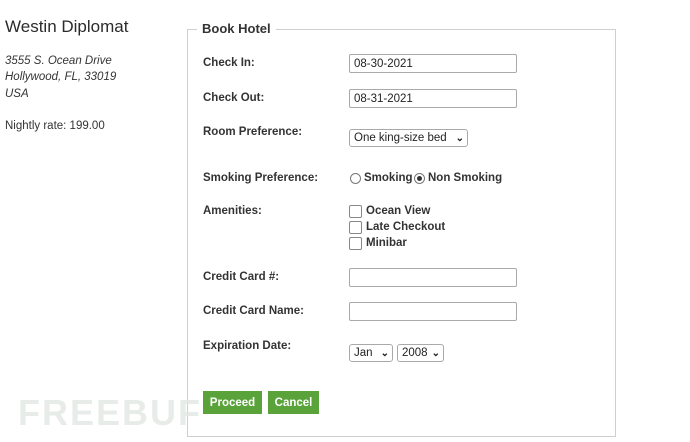 The height and width of the screenshot is (442, 690). Describe the element at coordinates (433, 63) in the screenshot. I see `check-in-input` at that location.